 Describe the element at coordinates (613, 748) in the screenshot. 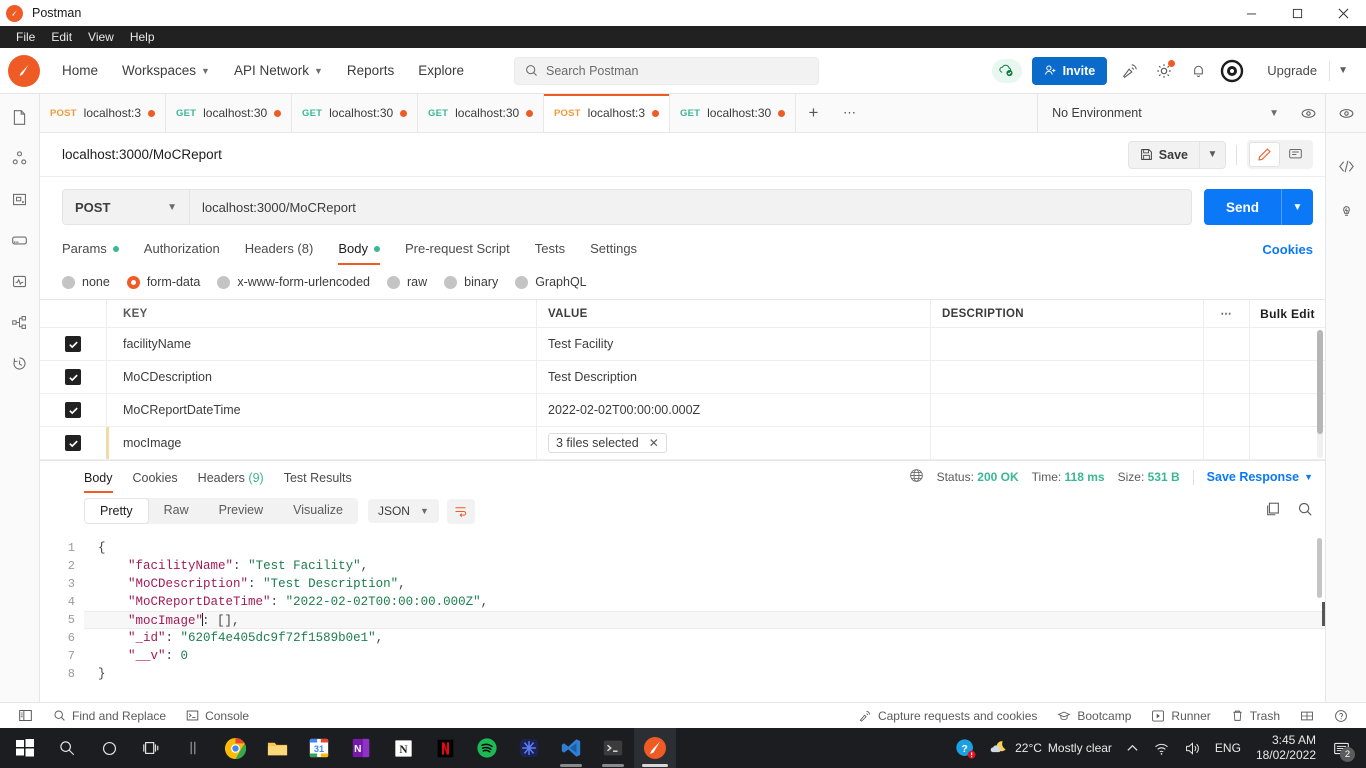

I see `terminal-button` at that location.